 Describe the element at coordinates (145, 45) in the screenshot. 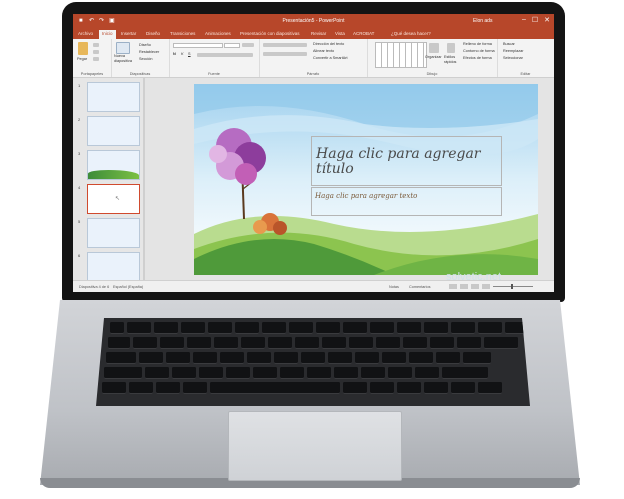

I see `layout-button: Diseño` at that location.